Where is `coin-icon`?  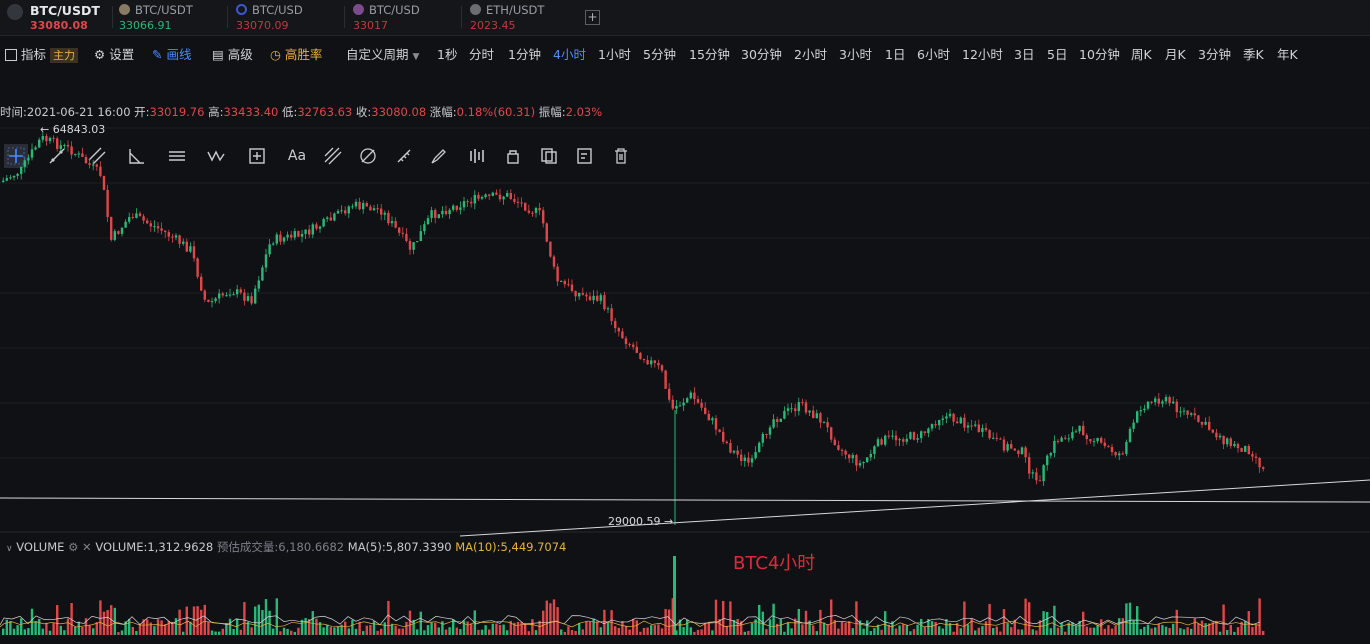 coin-icon is located at coordinates (358, 9).